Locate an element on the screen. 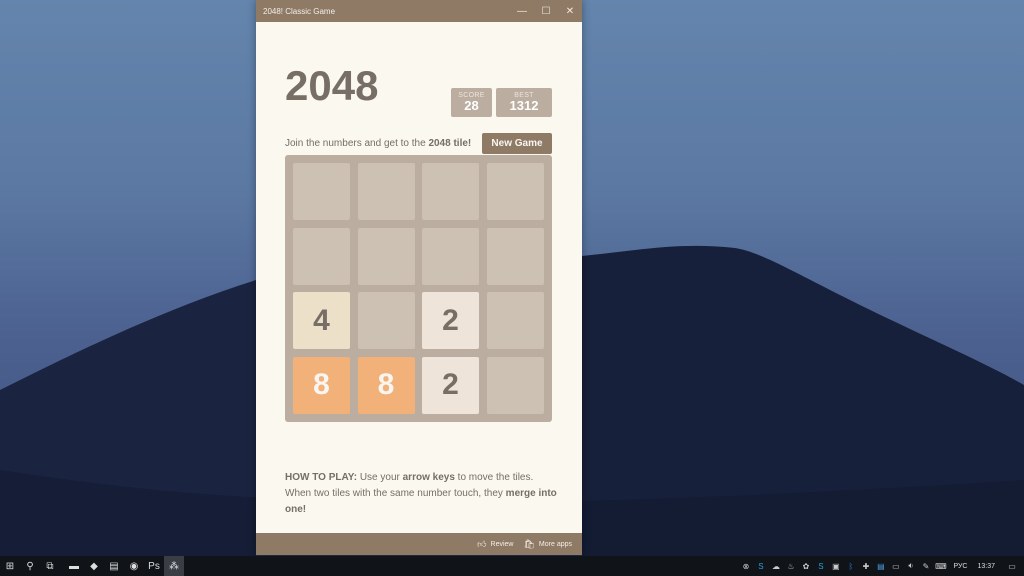  window-title: 2048! Classic Game is located at coordinates (299, 11).